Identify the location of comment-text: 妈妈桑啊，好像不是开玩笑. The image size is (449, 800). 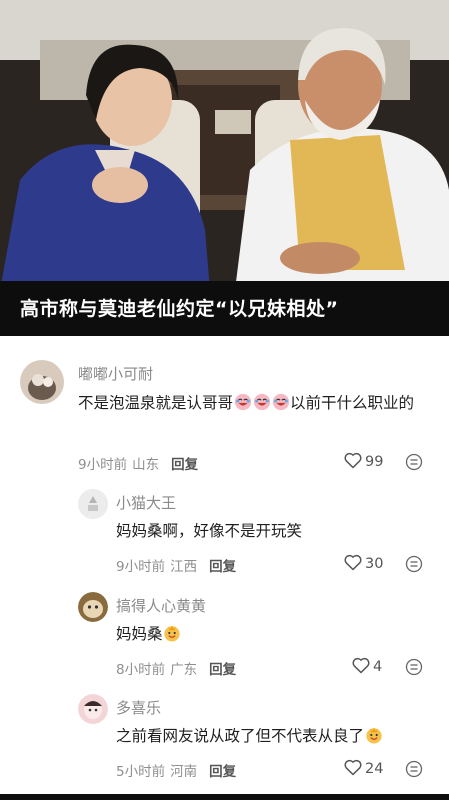
(209, 531).